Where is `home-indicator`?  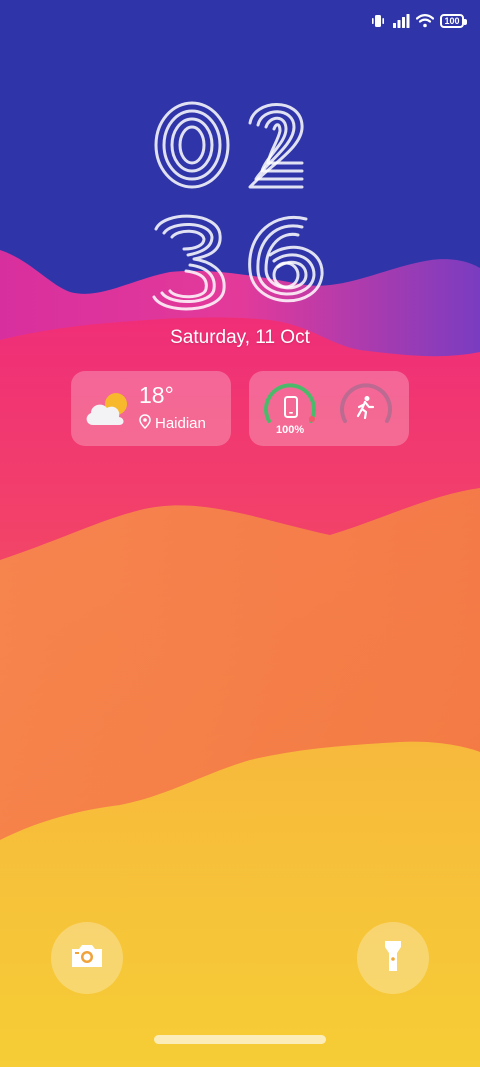
home-indicator is located at coordinates (240, 1039).